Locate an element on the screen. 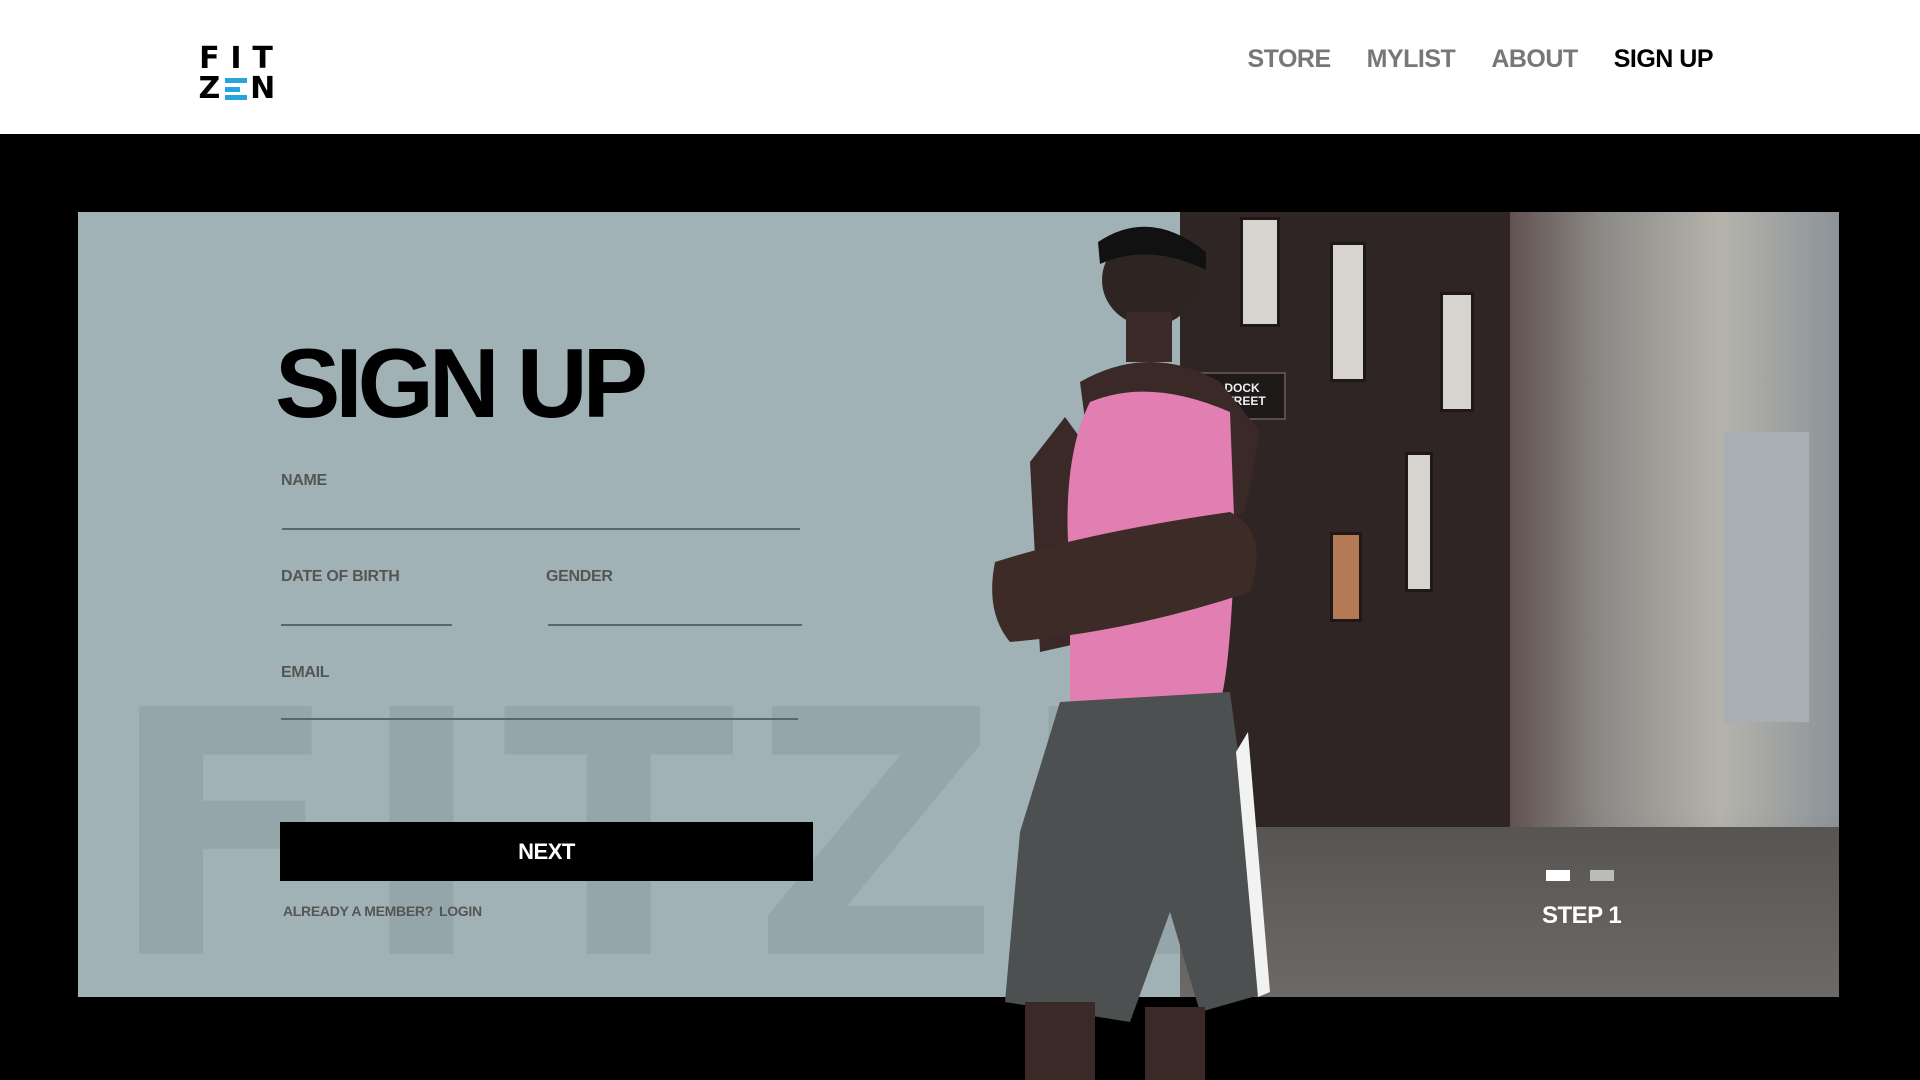 This screenshot has height=1080, width=1920. top-navbar: F I T Z N STORE MYLIST ABOUT SIGN UP is located at coordinates (960, 67).